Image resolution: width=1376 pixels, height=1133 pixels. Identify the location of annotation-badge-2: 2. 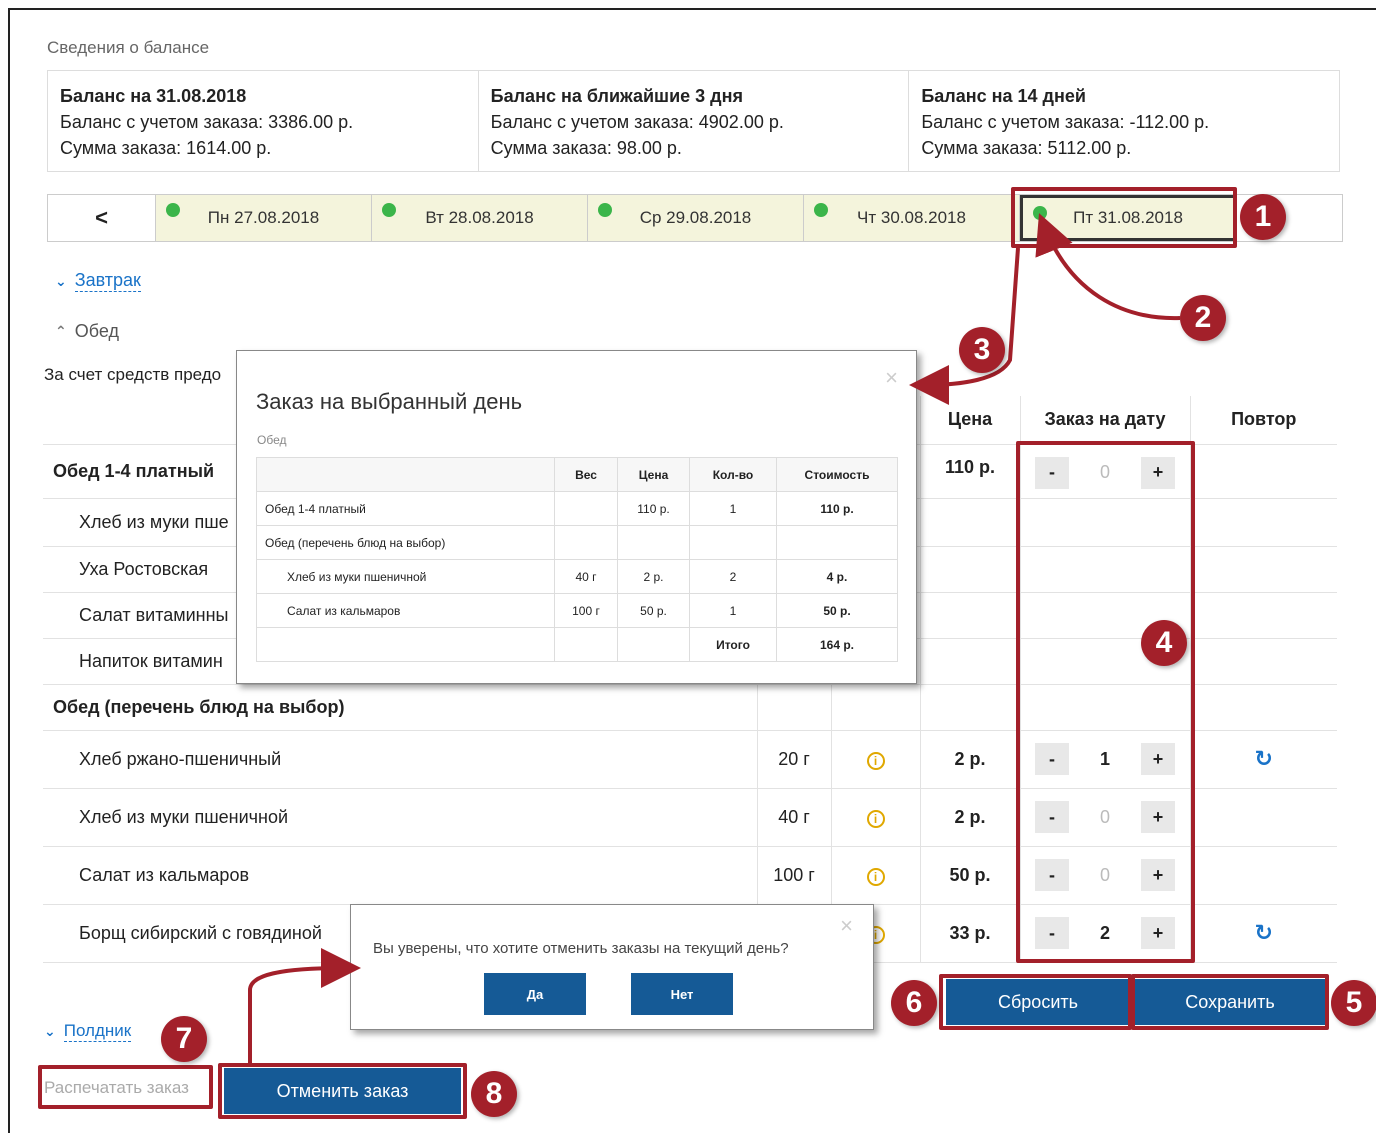
(1203, 318).